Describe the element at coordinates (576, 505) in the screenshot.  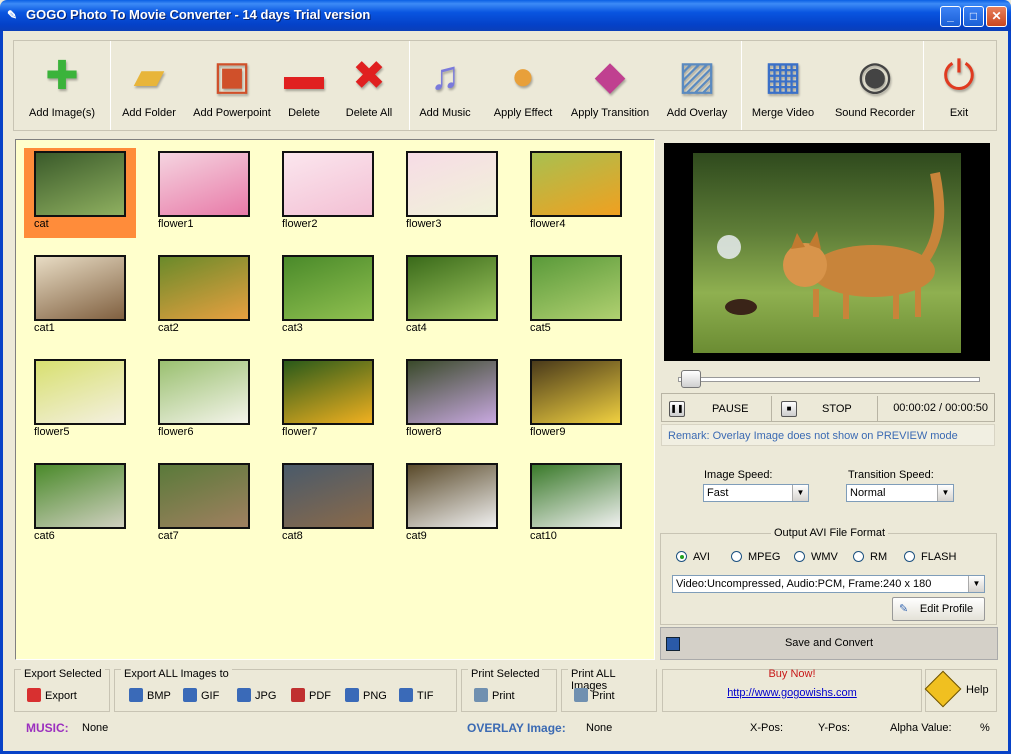
I see `image-thumbnail: cat10` at that location.